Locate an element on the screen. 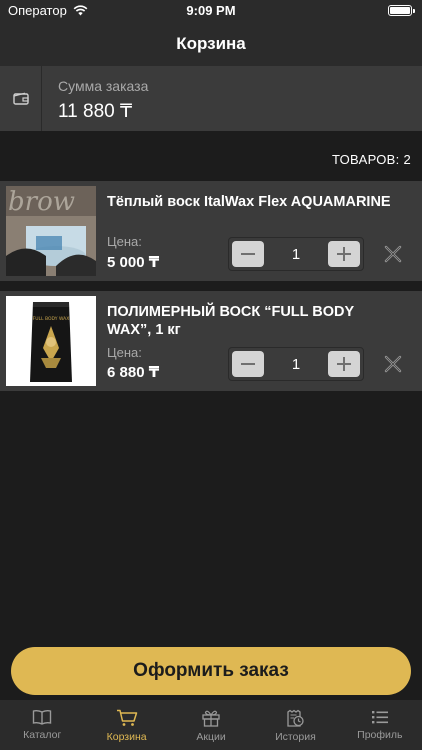  tab-label: Профиль is located at coordinates (380, 735).